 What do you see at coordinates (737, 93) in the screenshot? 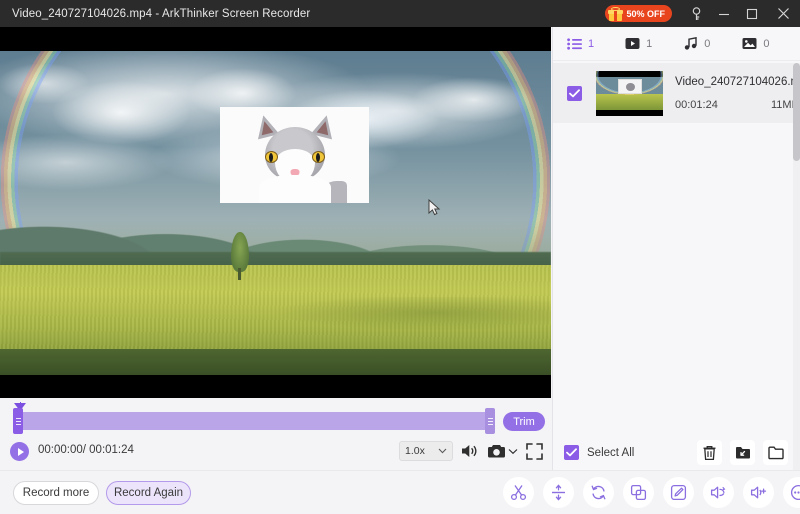
I see `file-info: Video_240727104026.mp4 00:01:24 11MB` at bounding box center [737, 93].